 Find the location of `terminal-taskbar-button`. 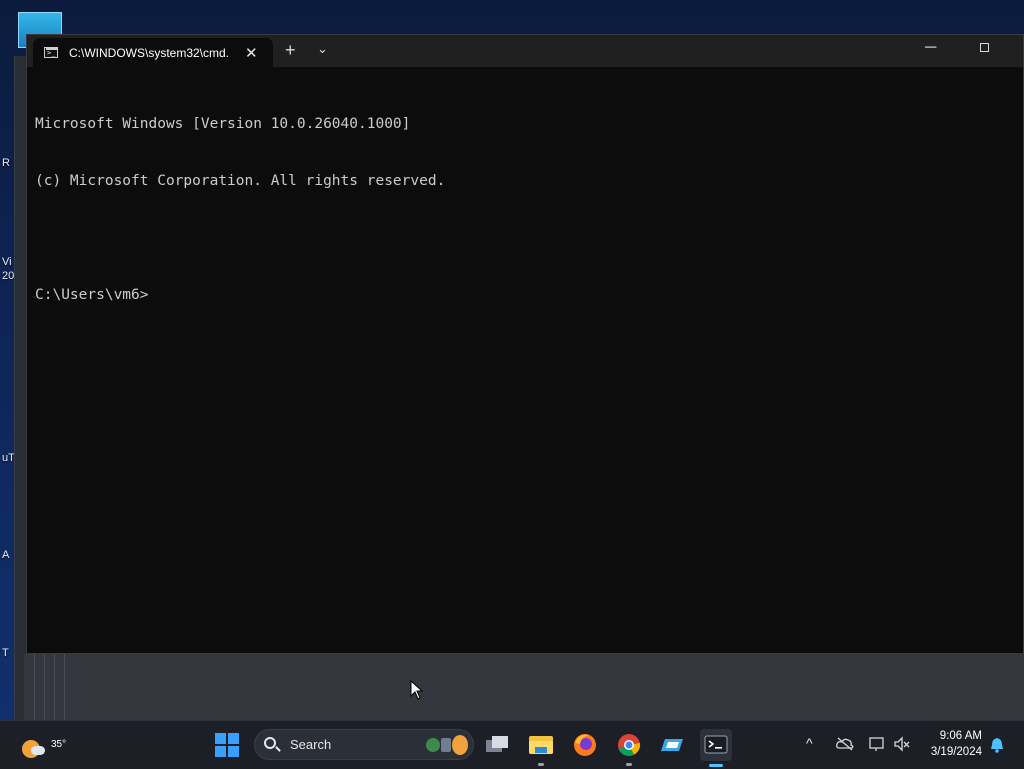

terminal-taskbar-button is located at coordinates (716, 748).